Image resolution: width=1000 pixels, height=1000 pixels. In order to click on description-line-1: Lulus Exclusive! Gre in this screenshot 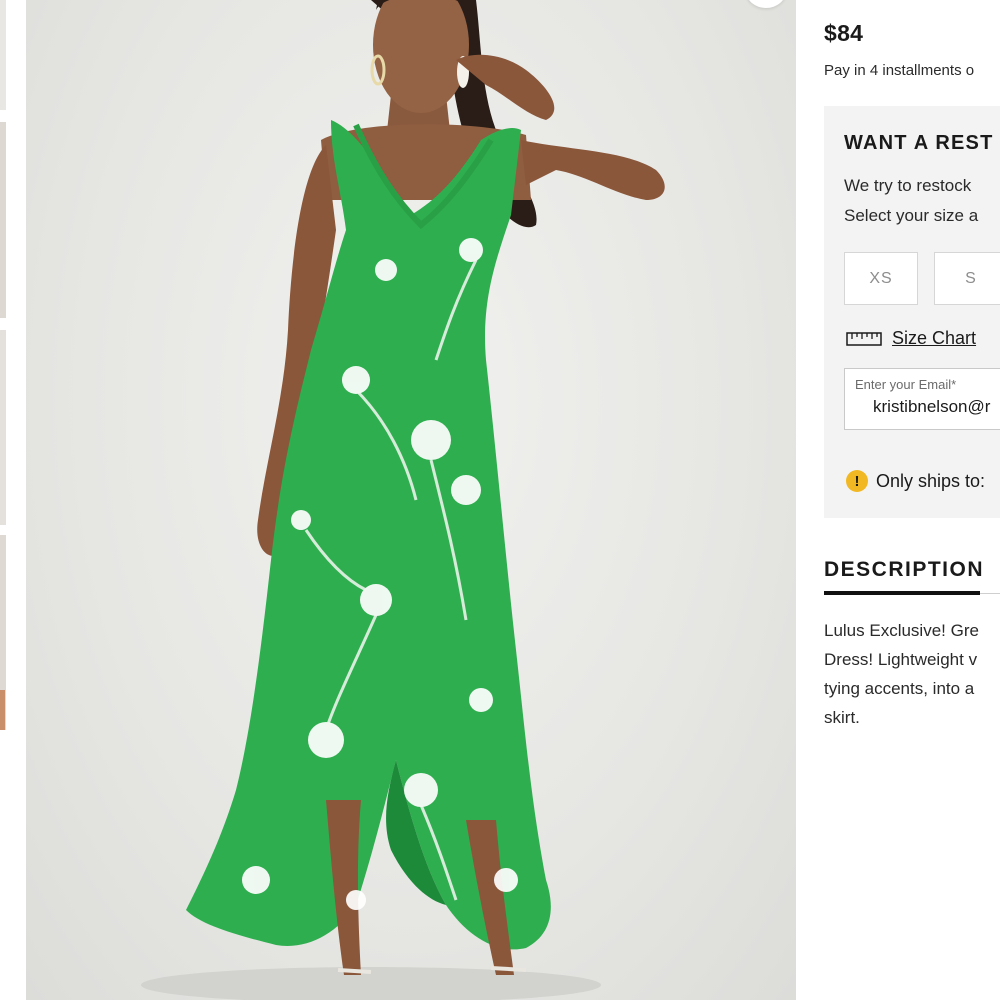, I will do `click(901, 630)`.